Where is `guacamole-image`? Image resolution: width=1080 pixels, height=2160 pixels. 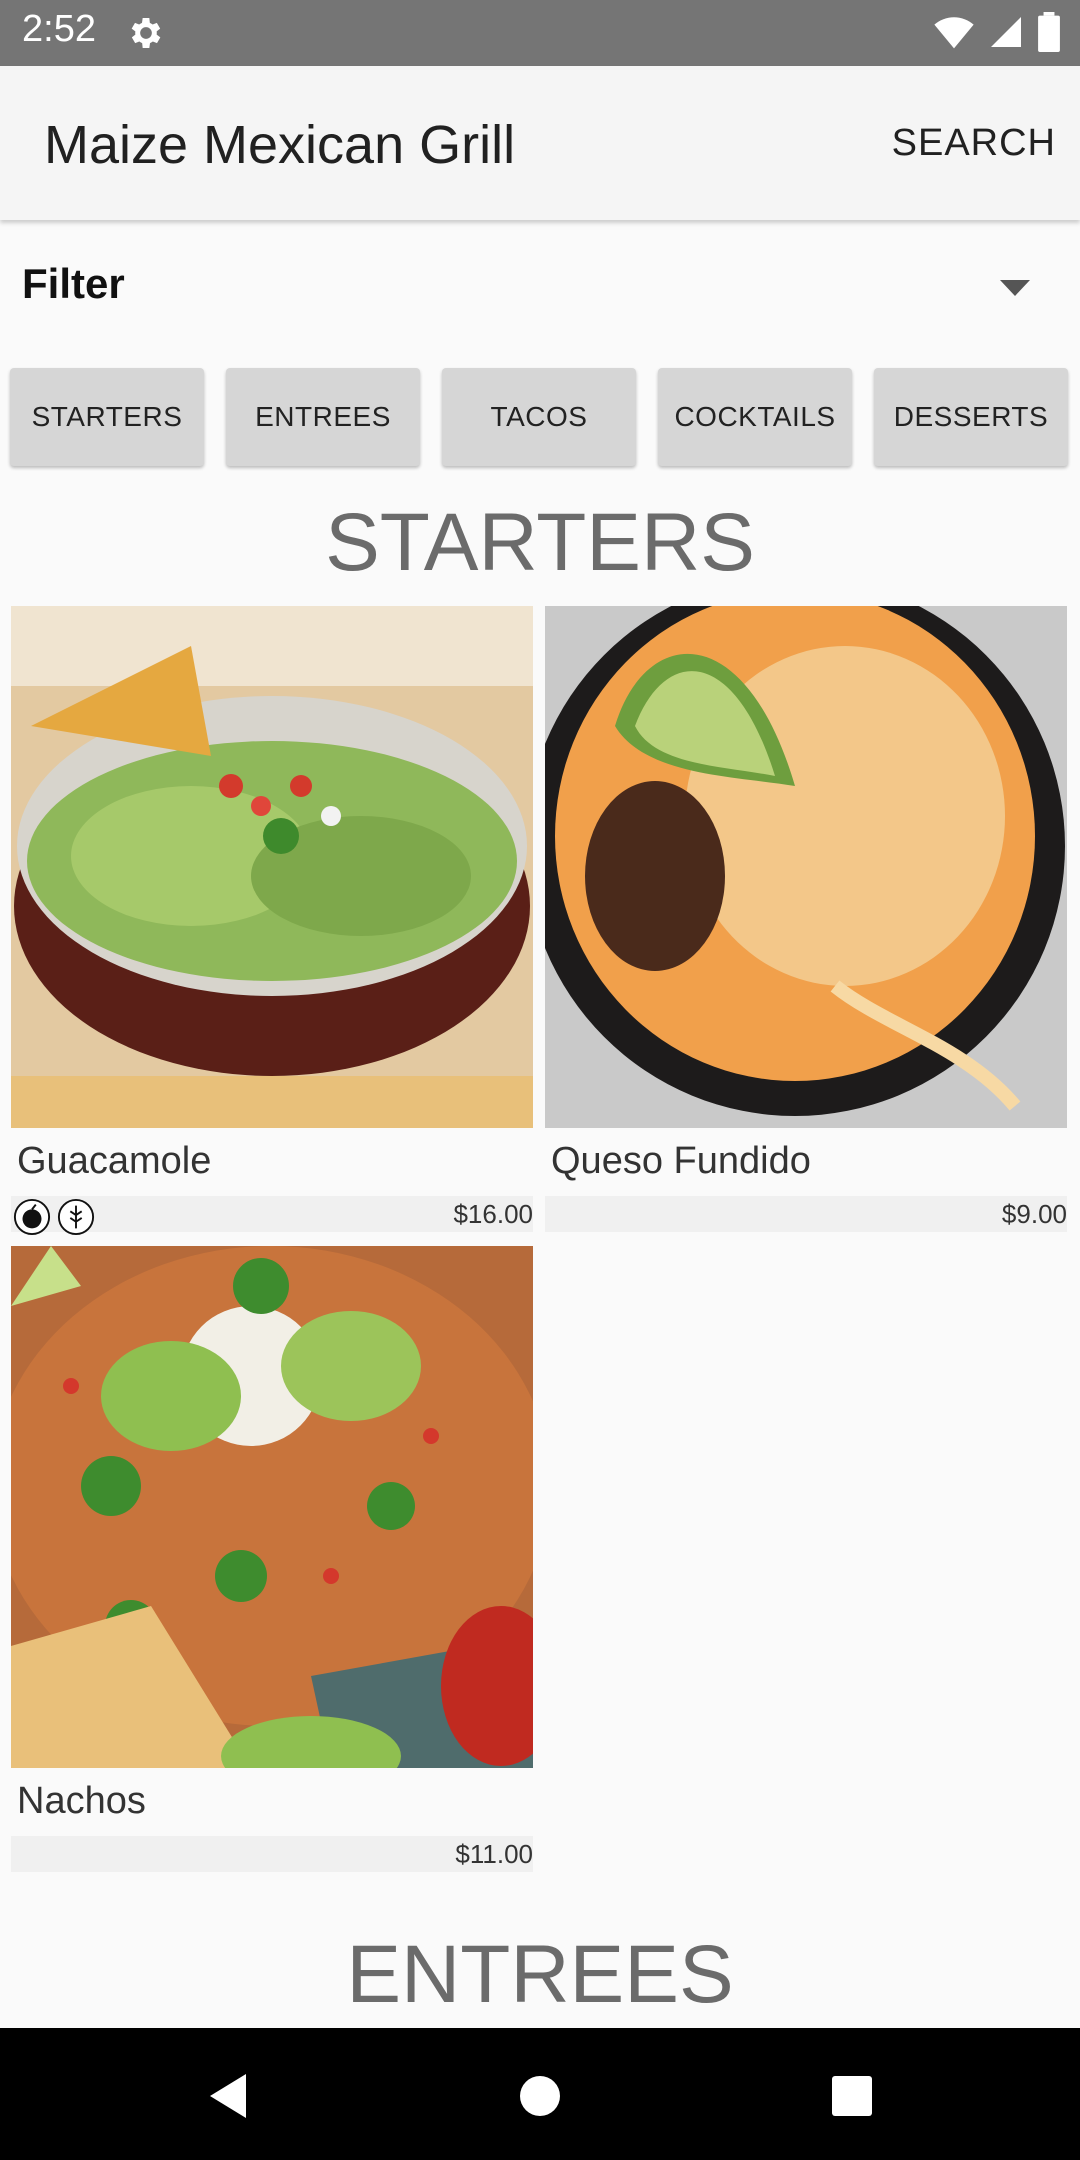 guacamole-image is located at coordinates (272, 867).